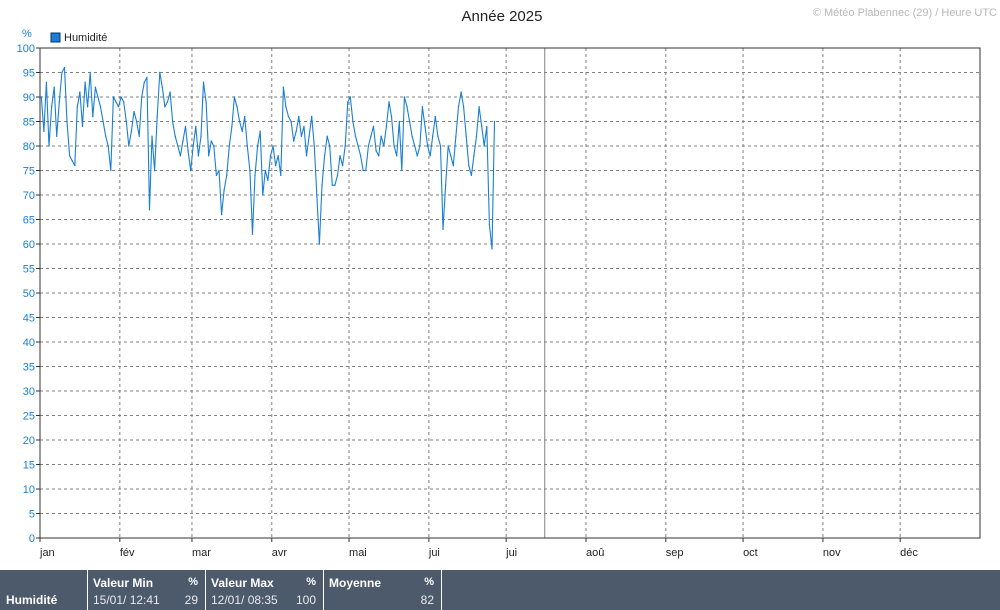 This screenshot has height=610, width=1000. What do you see at coordinates (127, 553) in the screenshot?
I see `x-tick-label: fév` at bounding box center [127, 553].